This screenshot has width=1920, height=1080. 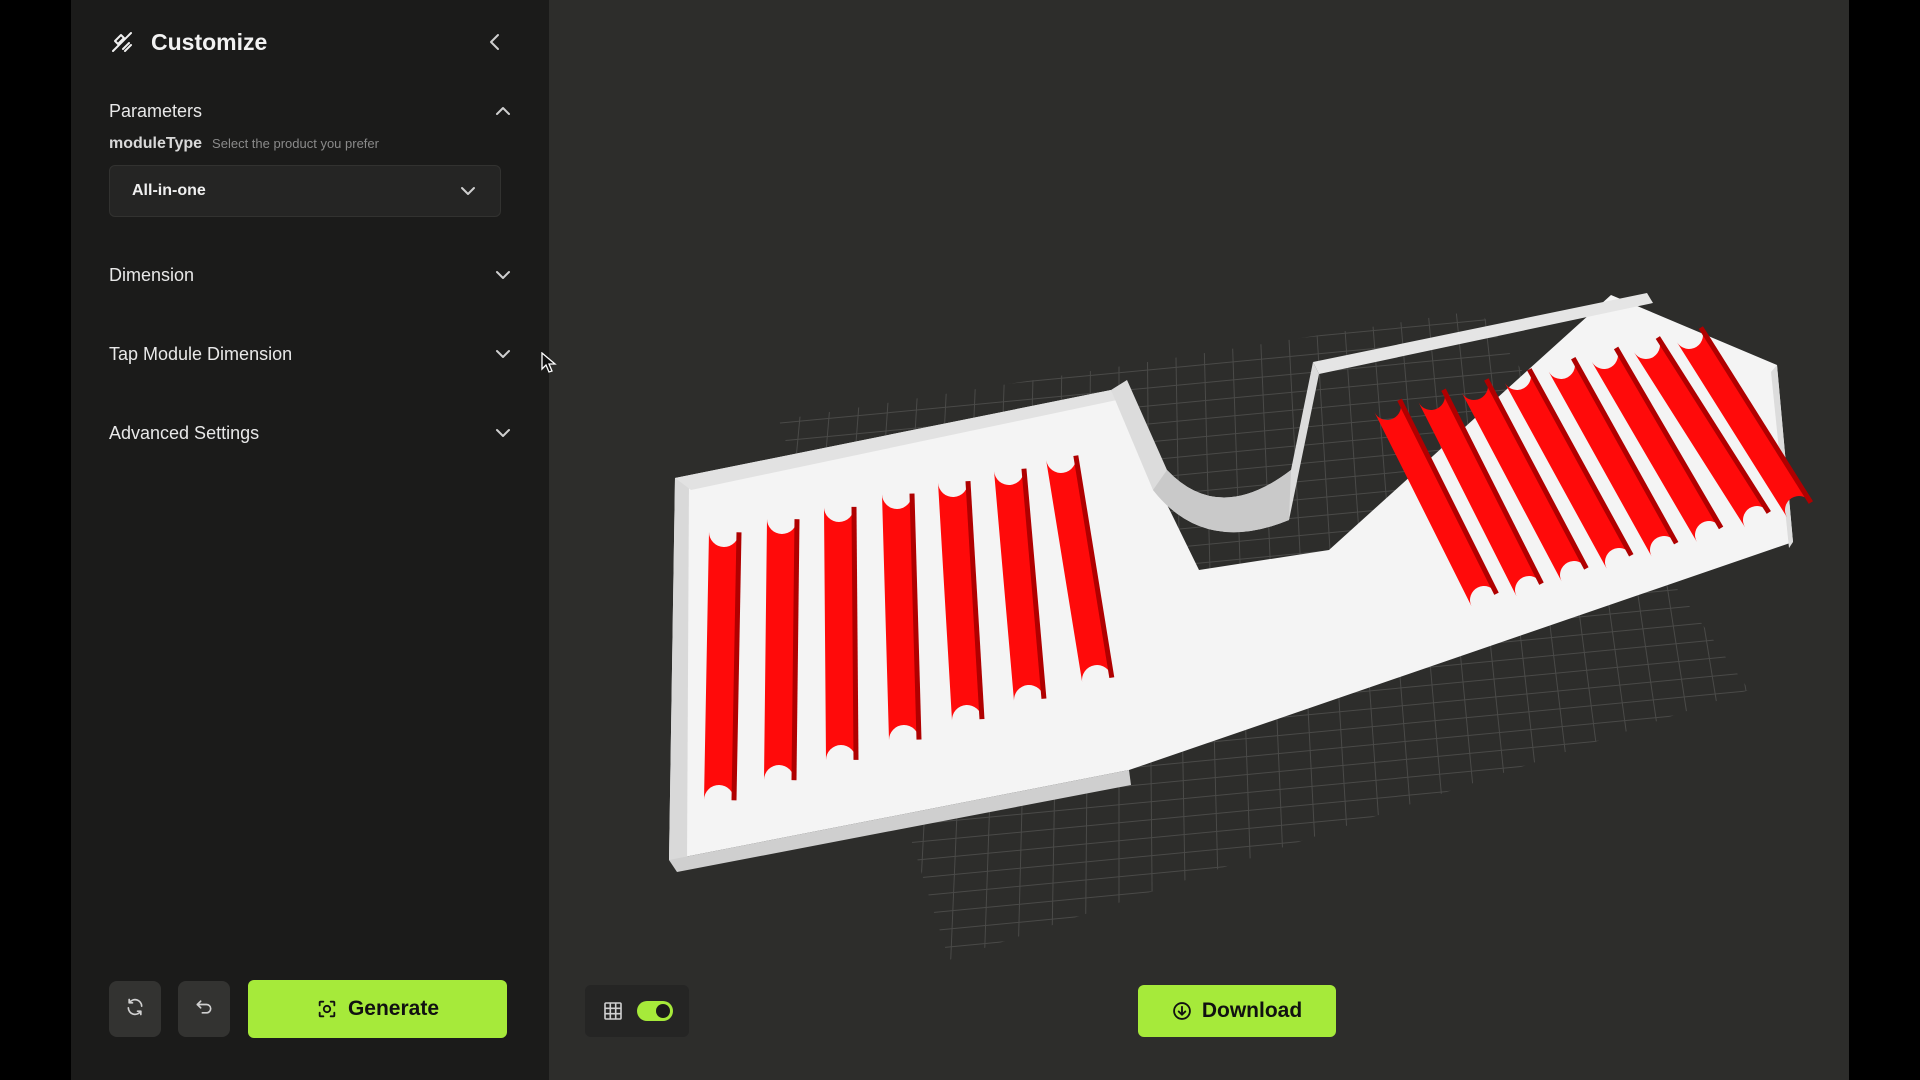 I want to click on generate-button: Generate, so click(x=377, y=1009).